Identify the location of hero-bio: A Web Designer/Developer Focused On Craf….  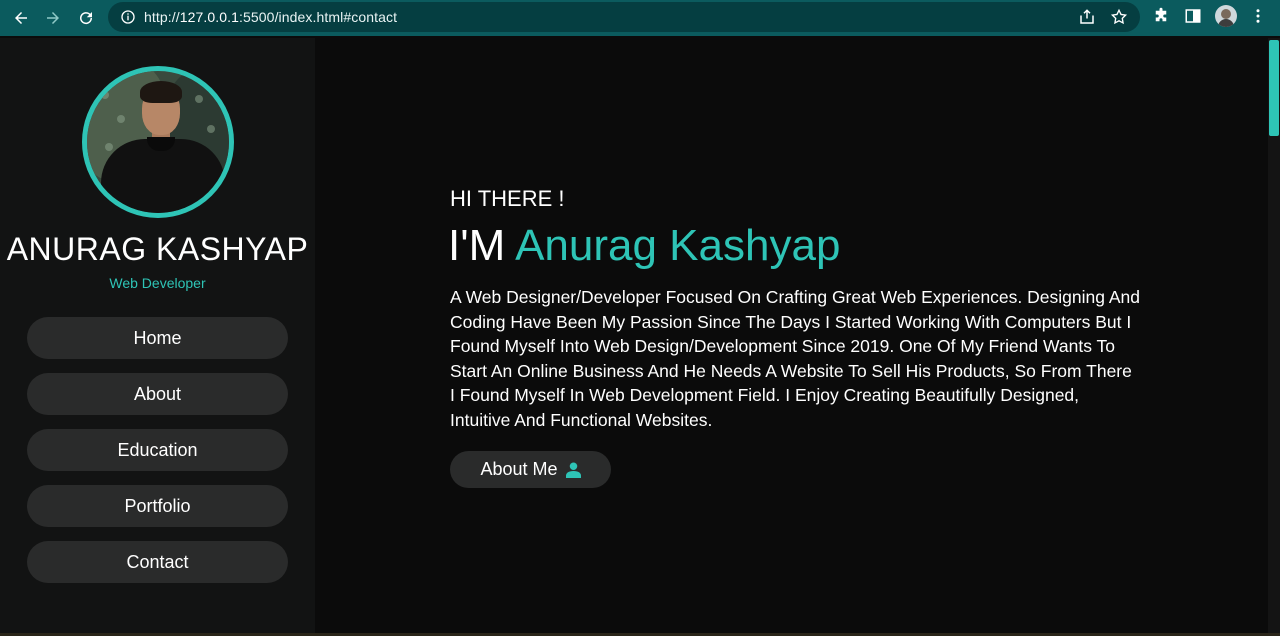
(795, 358).